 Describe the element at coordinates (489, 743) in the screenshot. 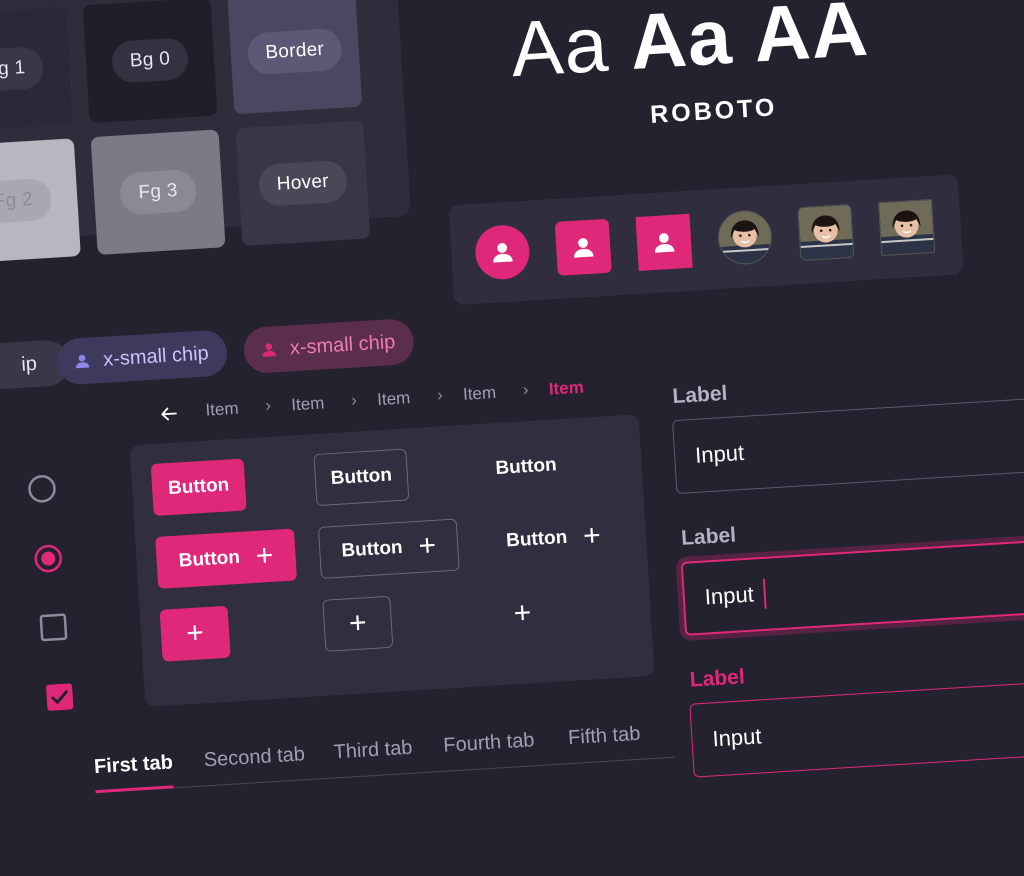

I see `tab-fourth: Fourth tab` at that location.